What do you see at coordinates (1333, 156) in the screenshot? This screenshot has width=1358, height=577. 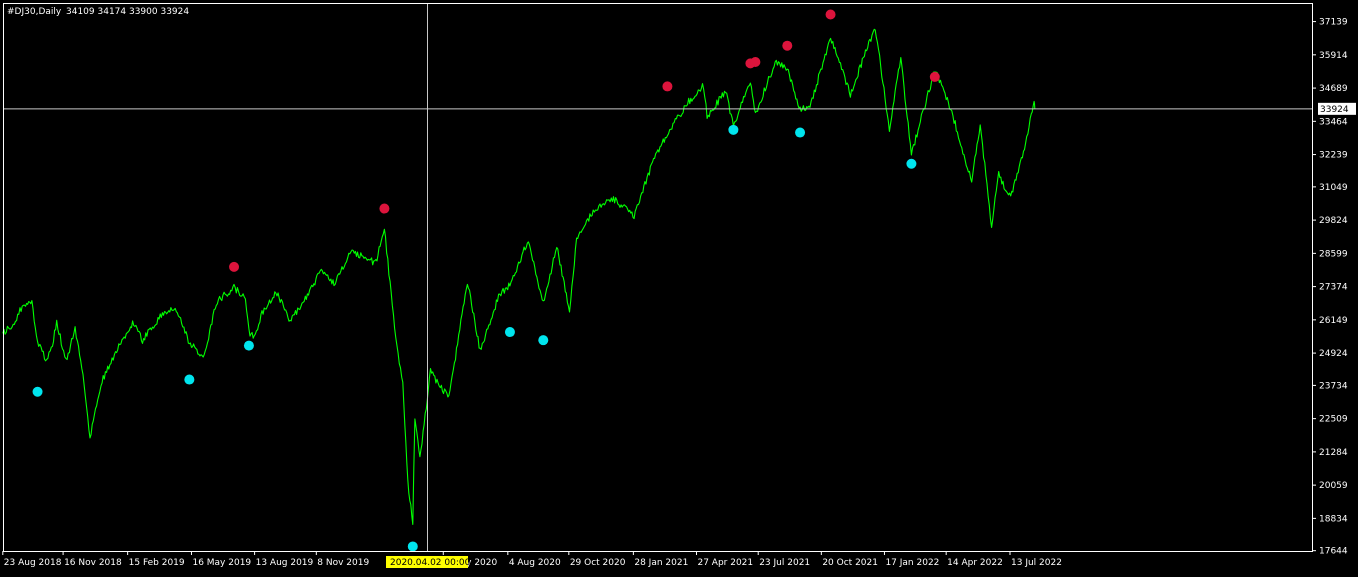 I see `price-tick-label: 32239` at bounding box center [1333, 156].